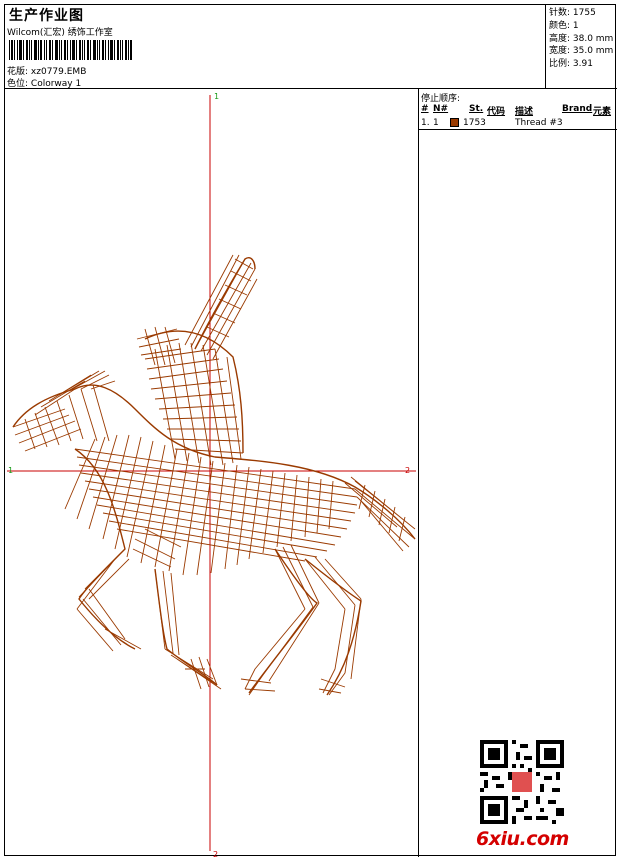 The width and height of the screenshot is (620, 860). I want to click on colorway: 色位: Colorway 1, so click(44, 82).